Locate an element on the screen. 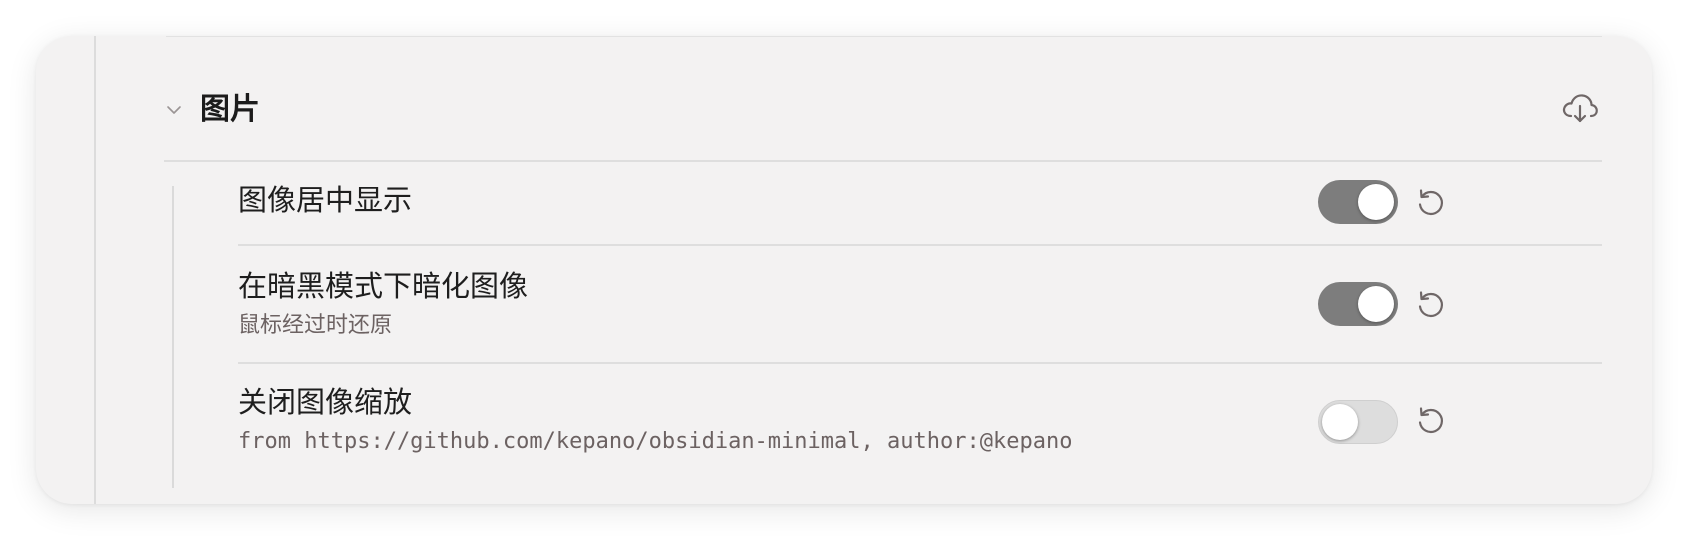  dim-images-toggle is located at coordinates (1358, 304).